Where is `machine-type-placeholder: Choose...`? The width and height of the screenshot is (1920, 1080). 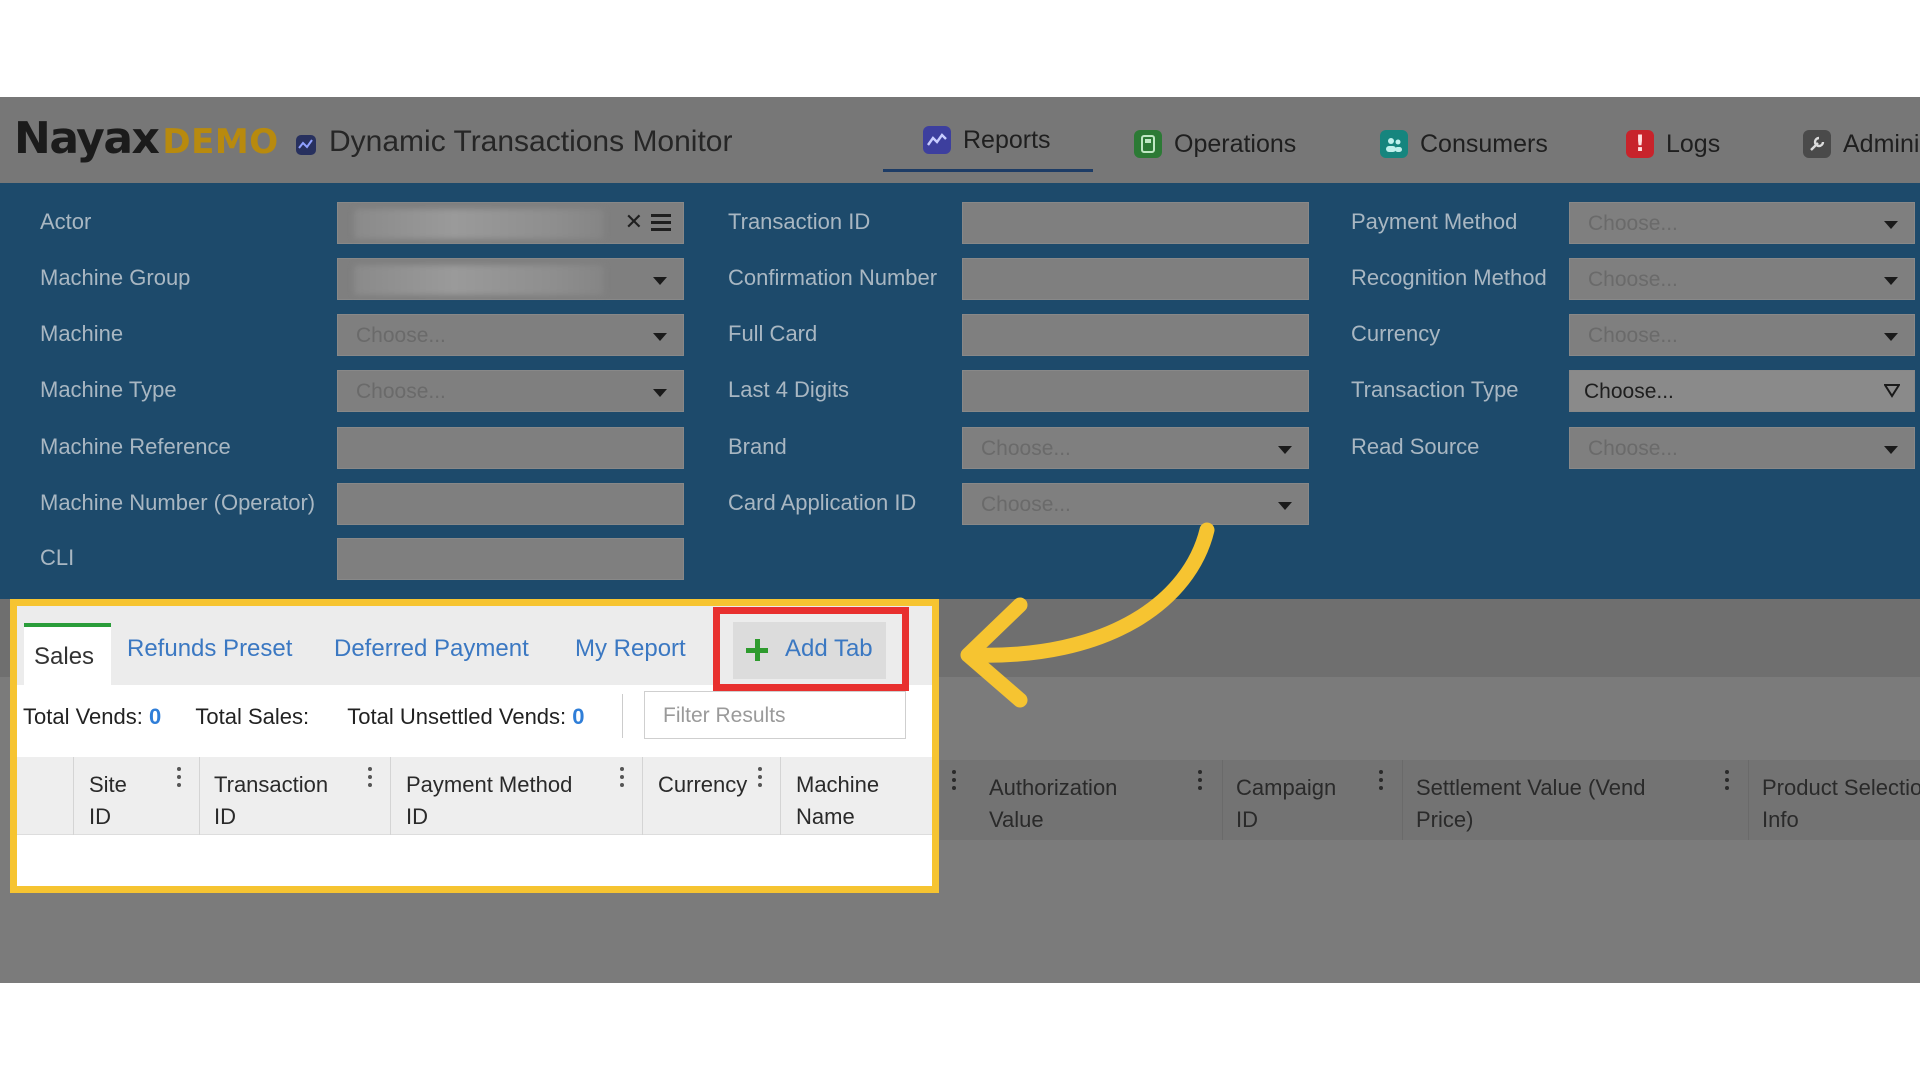 machine-type-placeholder: Choose... is located at coordinates (401, 391).